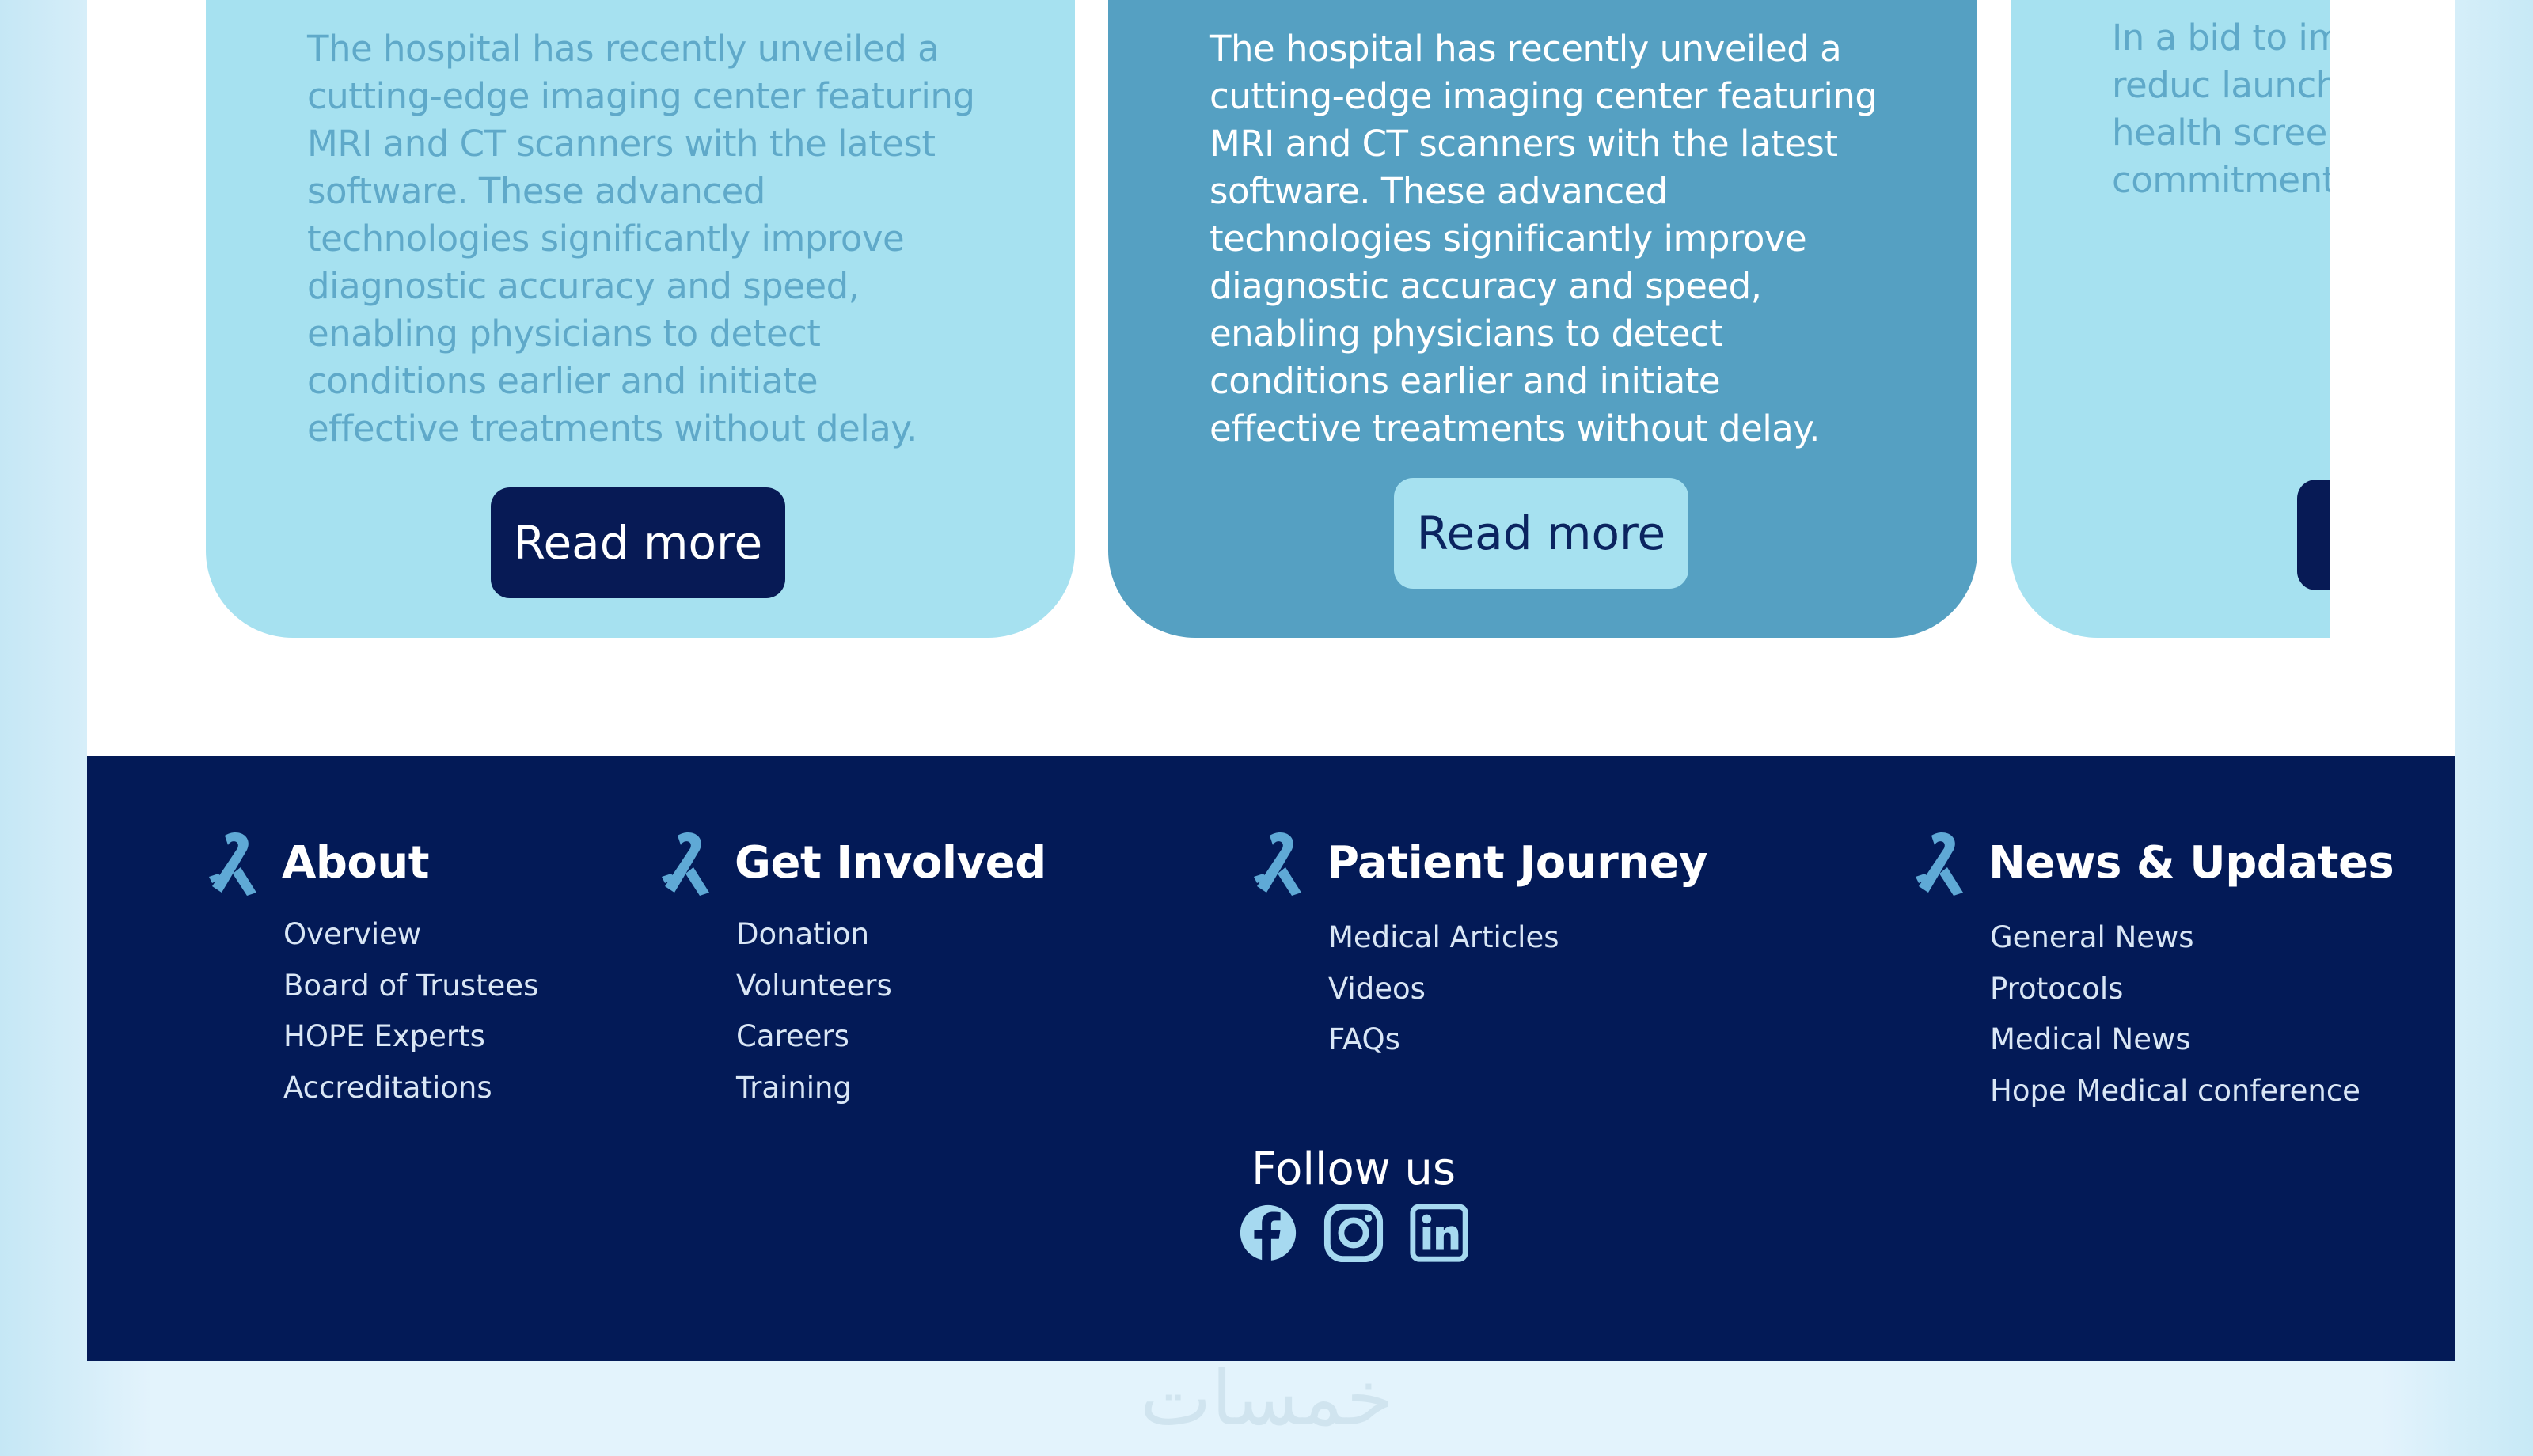  What do you see at coordinates (891, 1088) in the screenshot?
I see `footer-link: Training` at bounding box center [891, 1088].